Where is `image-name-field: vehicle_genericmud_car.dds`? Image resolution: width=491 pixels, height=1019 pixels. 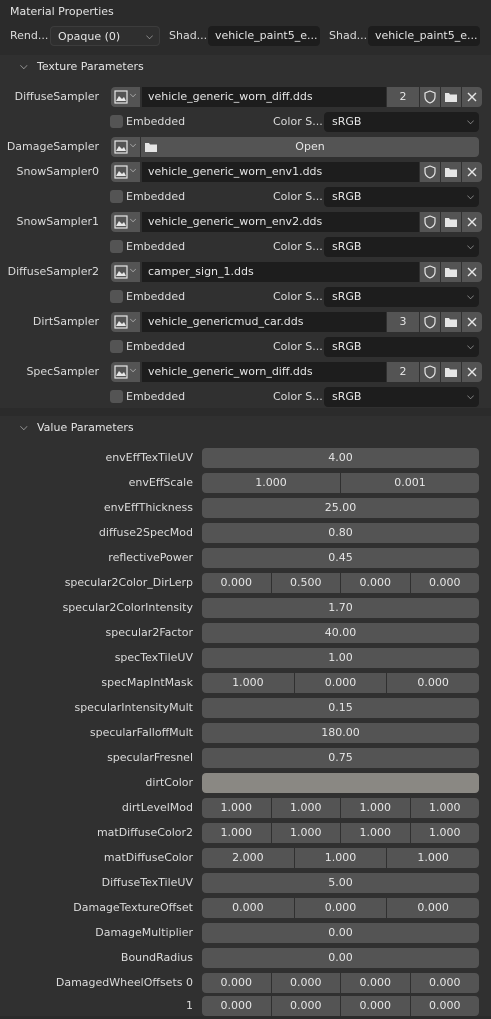
image-name-field: vehicle_genericmud_car.dds is located at coordinates (264, 322).